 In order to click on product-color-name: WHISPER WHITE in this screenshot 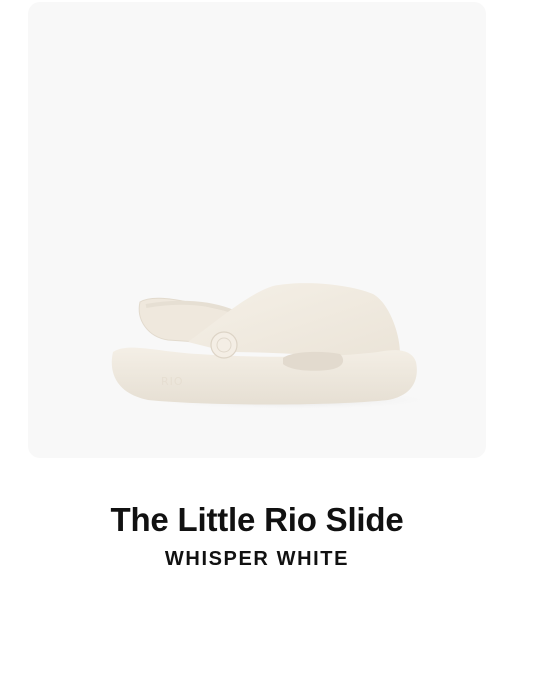, I will do `click(257, 559)`.